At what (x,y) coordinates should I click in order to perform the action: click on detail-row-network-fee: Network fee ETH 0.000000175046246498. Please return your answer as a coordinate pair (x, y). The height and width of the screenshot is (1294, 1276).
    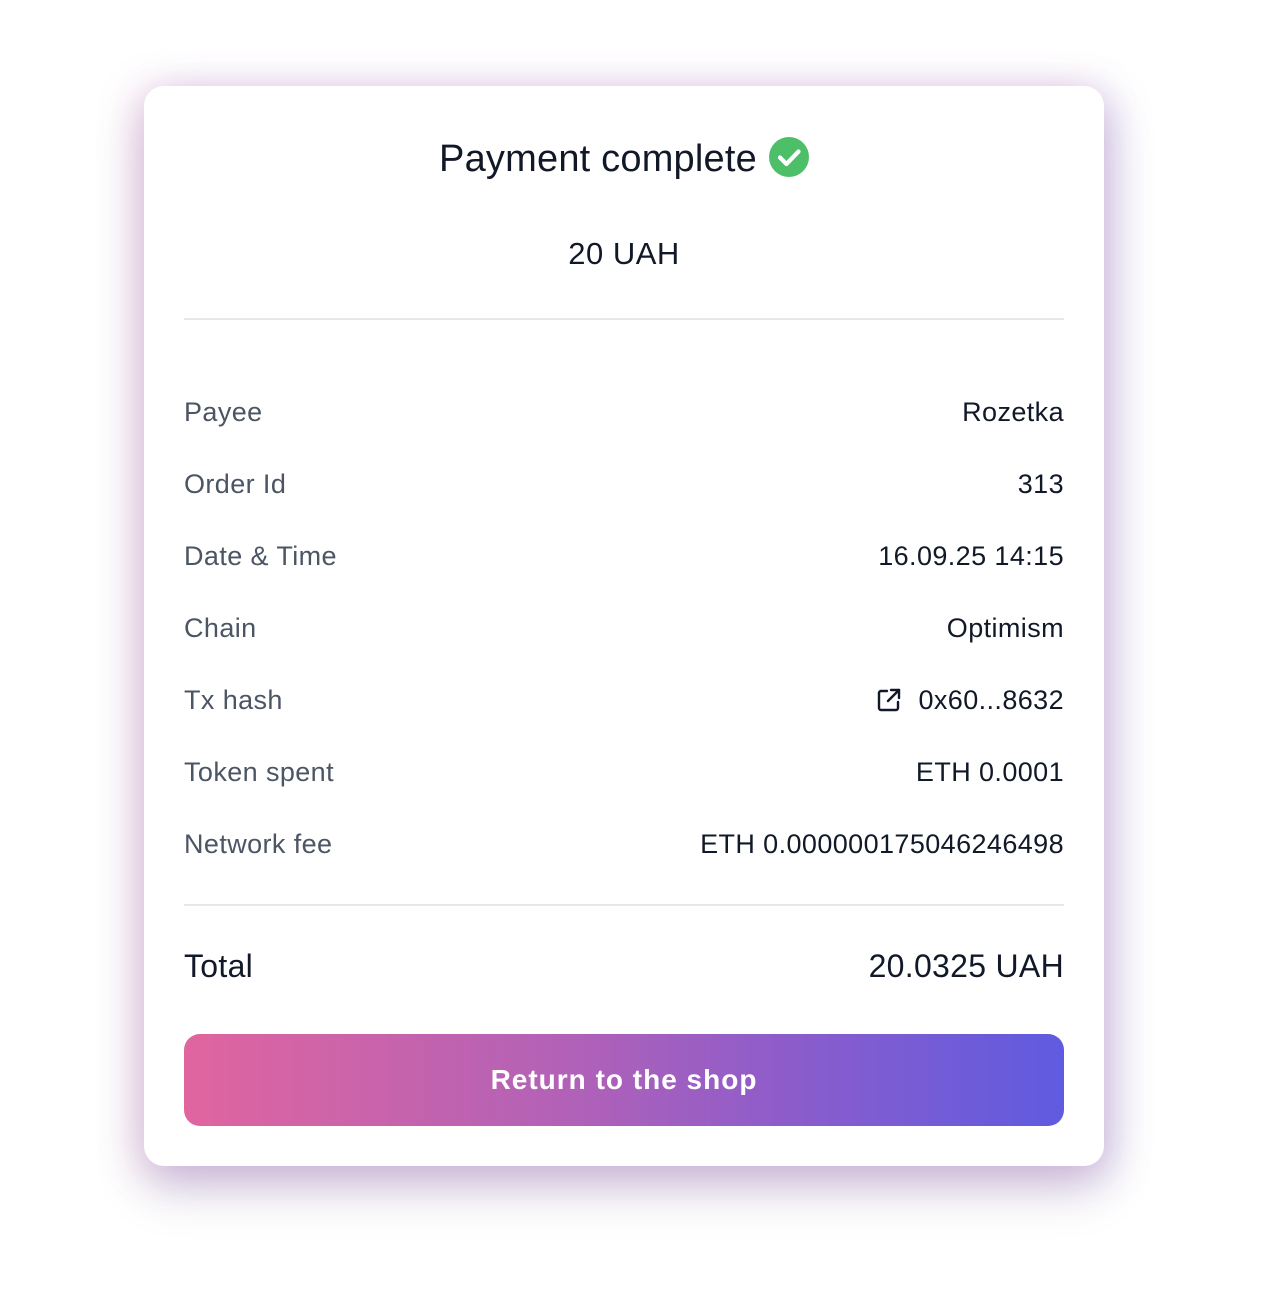
    Looking at the image, I should click on (624, 844).